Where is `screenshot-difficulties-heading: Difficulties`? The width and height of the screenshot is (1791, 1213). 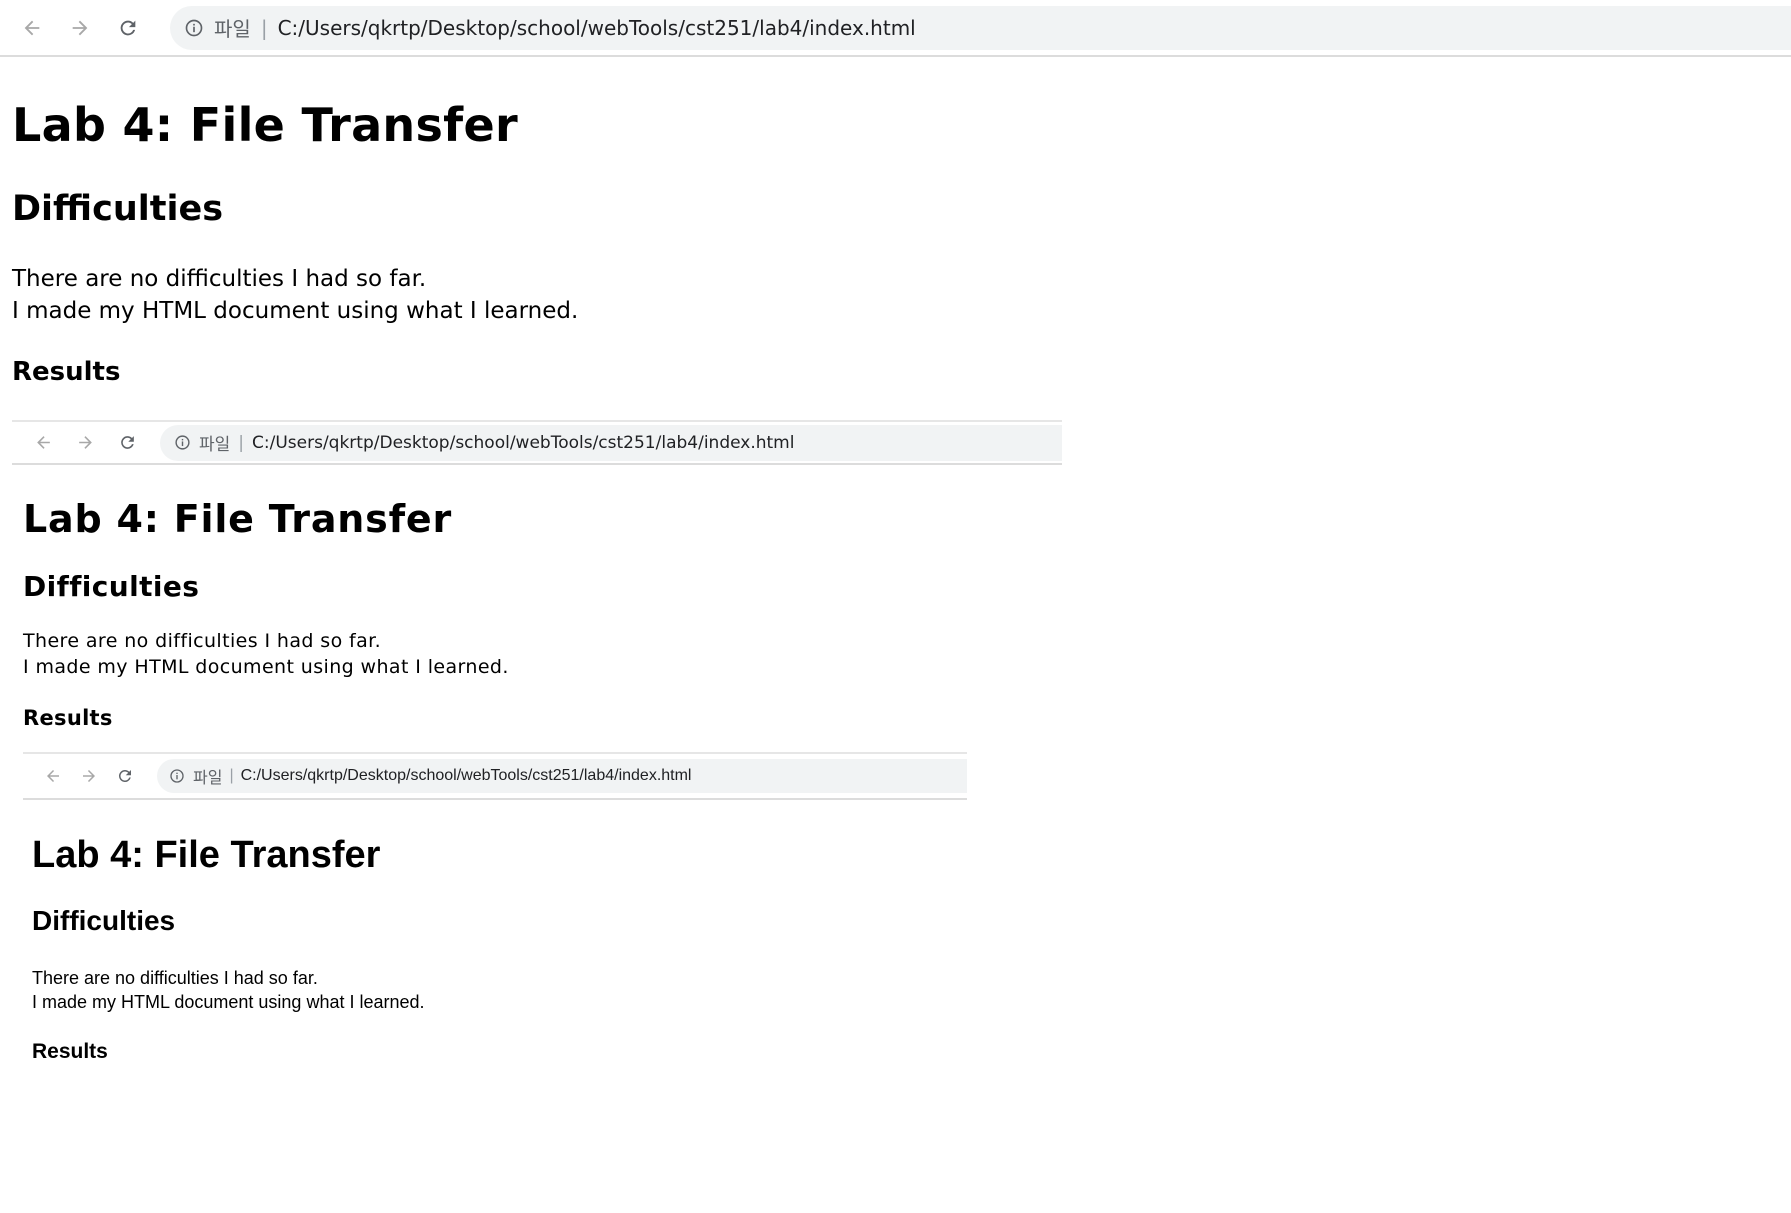 screenshot-difficulties-heading: Difficulties is located at coordinates (111, 586).